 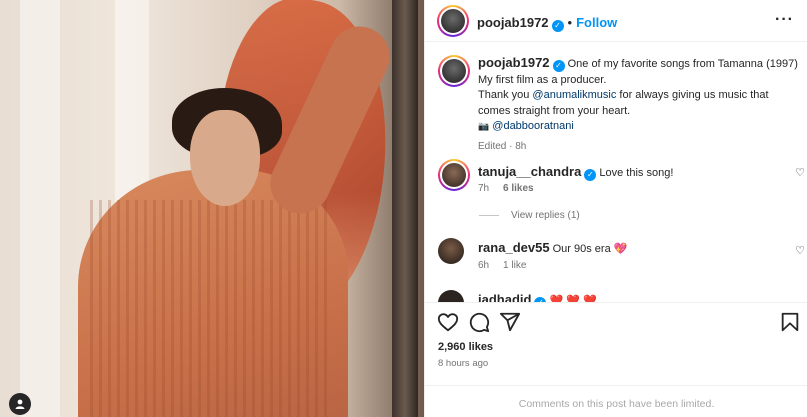 I want to click on follow-button: Follow, so click(x=596, y=22).